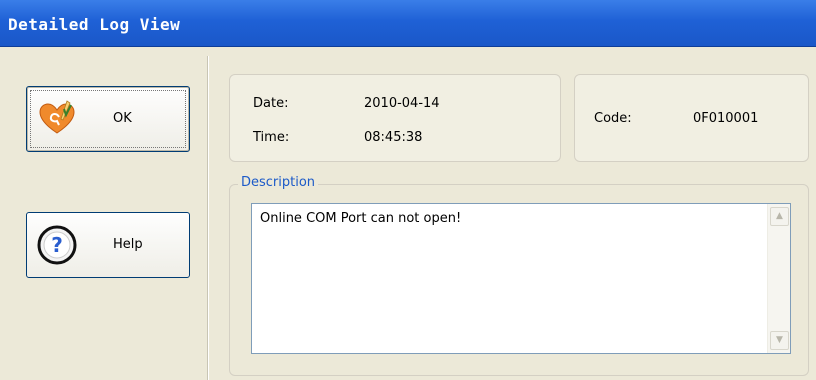 This screenshot has width=816, height=380. I want to click on time-label: Time:, so click(271, 137).